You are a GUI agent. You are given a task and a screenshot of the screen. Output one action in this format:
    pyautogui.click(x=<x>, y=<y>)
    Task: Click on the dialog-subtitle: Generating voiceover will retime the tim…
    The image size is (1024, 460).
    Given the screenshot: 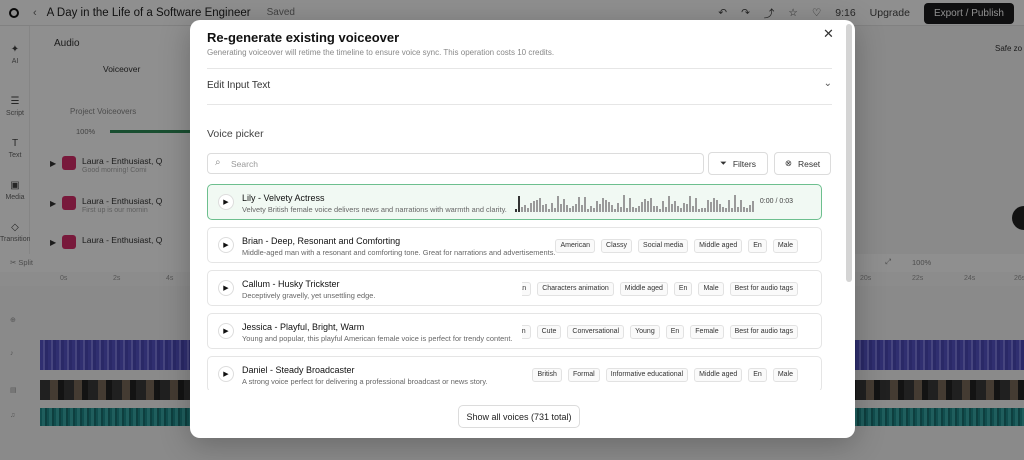 What is the action you would take?
    pyautogui.click(x=381, y=52)
    